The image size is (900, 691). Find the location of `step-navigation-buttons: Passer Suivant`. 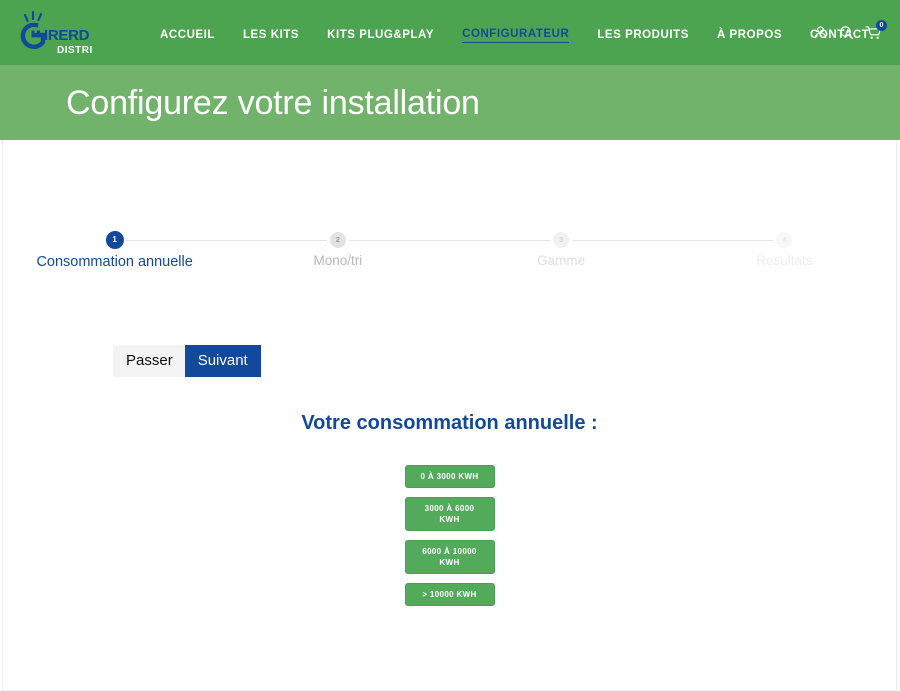

step-navigation-buttons: Passer Suivant is located at coordinates (187, 361).